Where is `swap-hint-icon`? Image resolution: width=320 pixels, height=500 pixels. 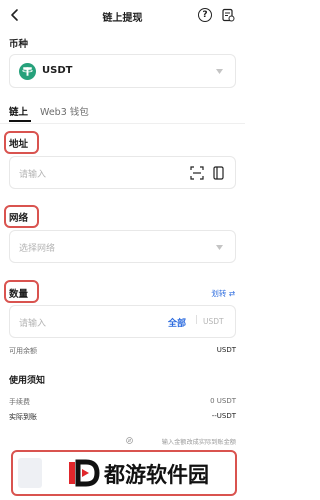 swap-hint-icon is located at coordinates (129, 440).